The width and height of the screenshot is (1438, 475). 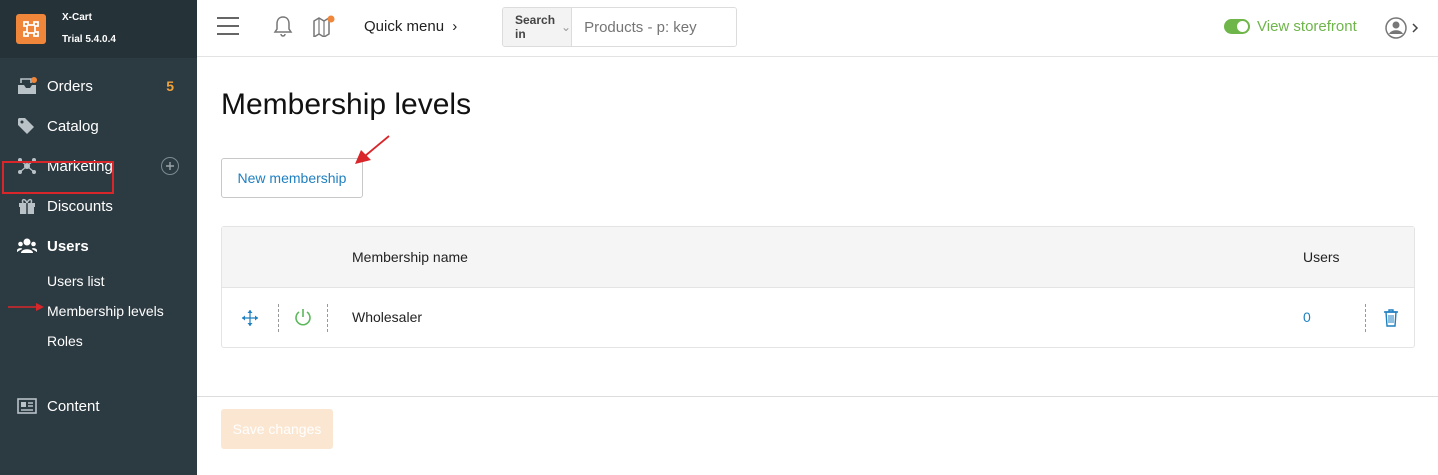 I want to click on sidebar-item-label: Orders, so click(x=70, y=86).